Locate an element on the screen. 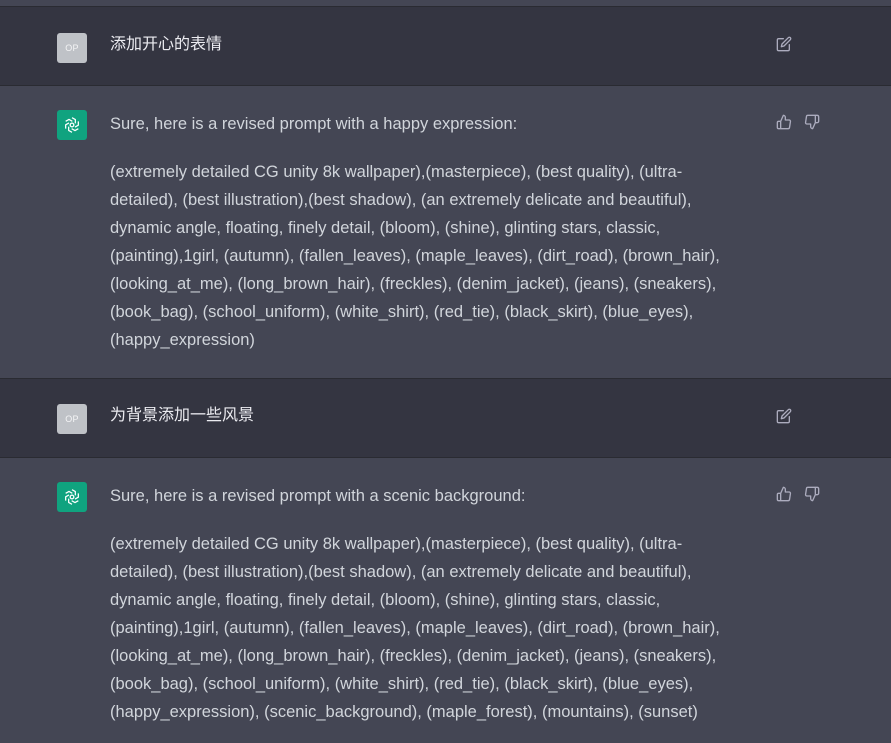 The height and width of the screenshot is (743, 891). message-text: 为背景添加一些风景 is located at coordinates (182, 415).